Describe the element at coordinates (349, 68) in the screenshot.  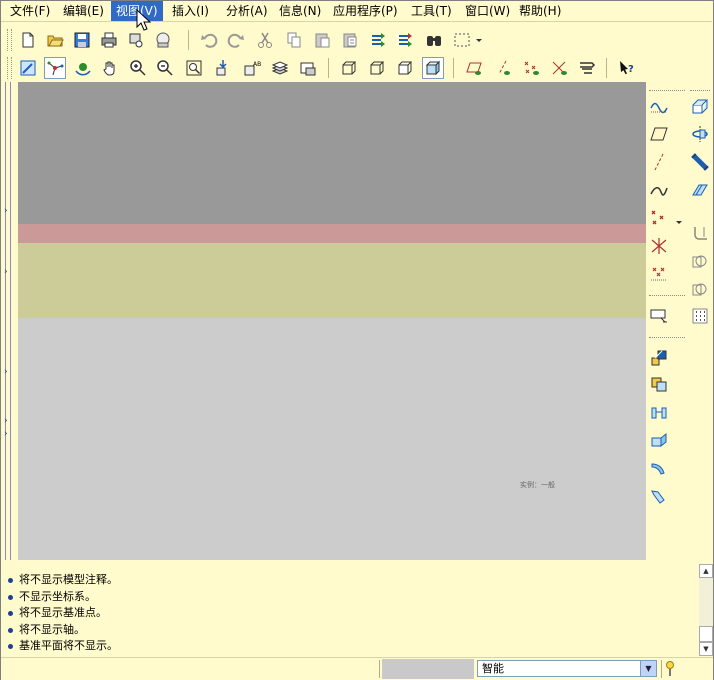
I see `wireframe-icon` at that location.